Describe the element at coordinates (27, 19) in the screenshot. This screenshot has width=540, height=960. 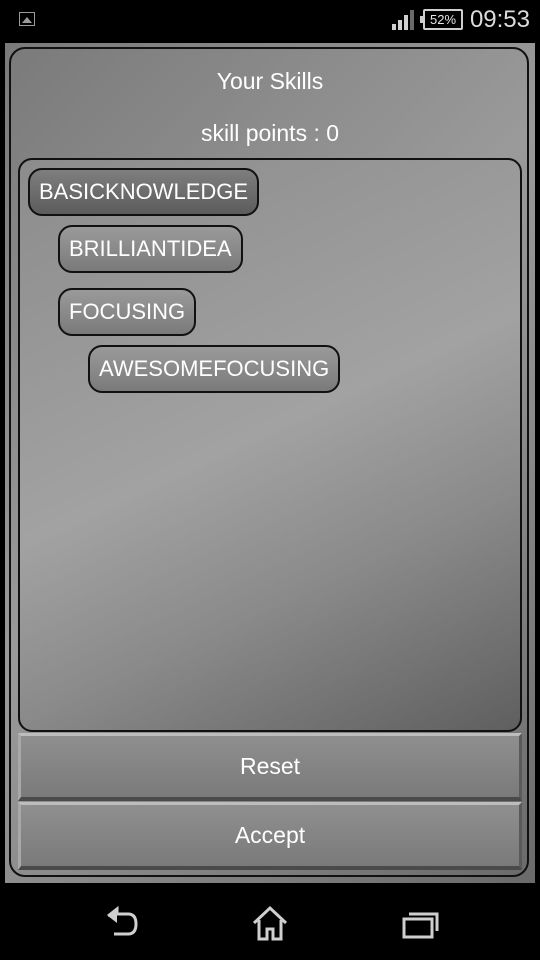
I see `image-notification-icon` at that location.